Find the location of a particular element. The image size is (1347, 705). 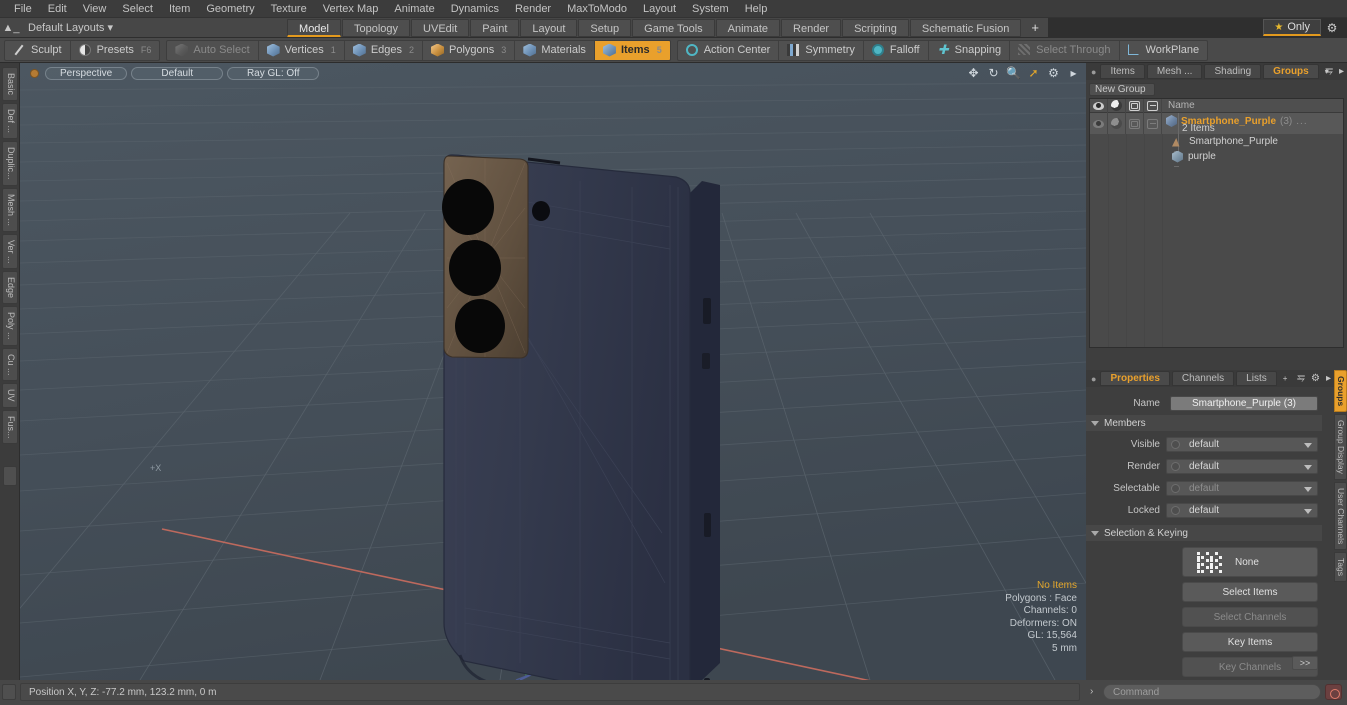

left-tab-uv: UV is located at coordinates (10, 395).